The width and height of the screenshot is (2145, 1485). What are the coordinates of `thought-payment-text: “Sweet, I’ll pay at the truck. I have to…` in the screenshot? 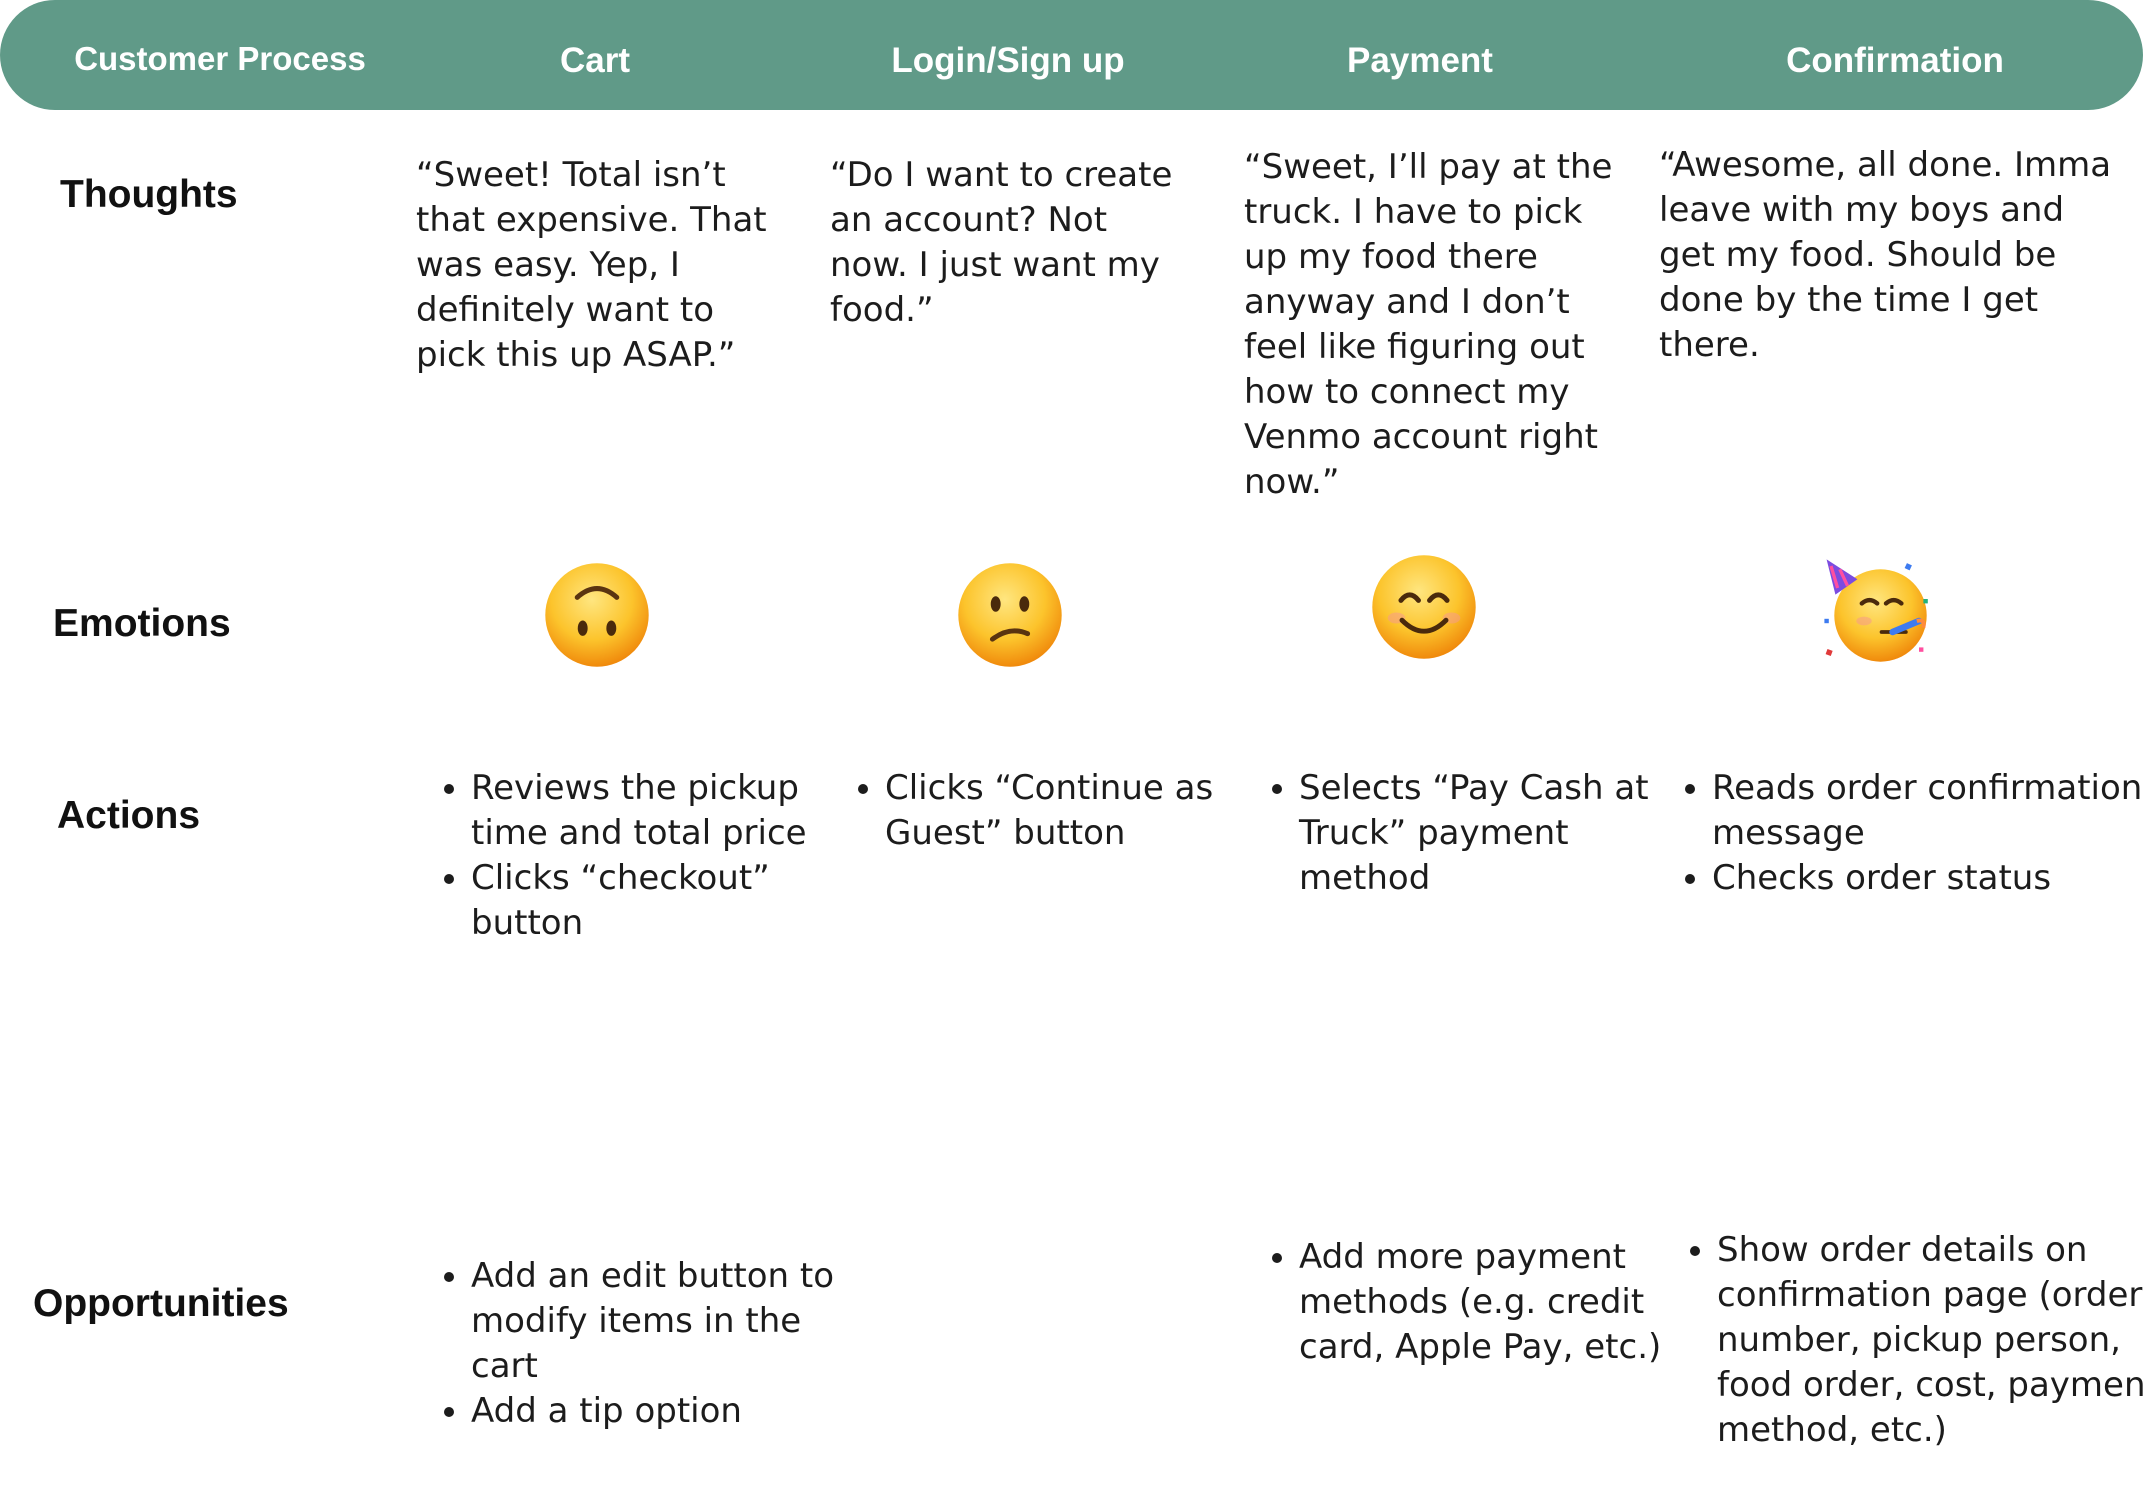 It's located at (1428, 324).